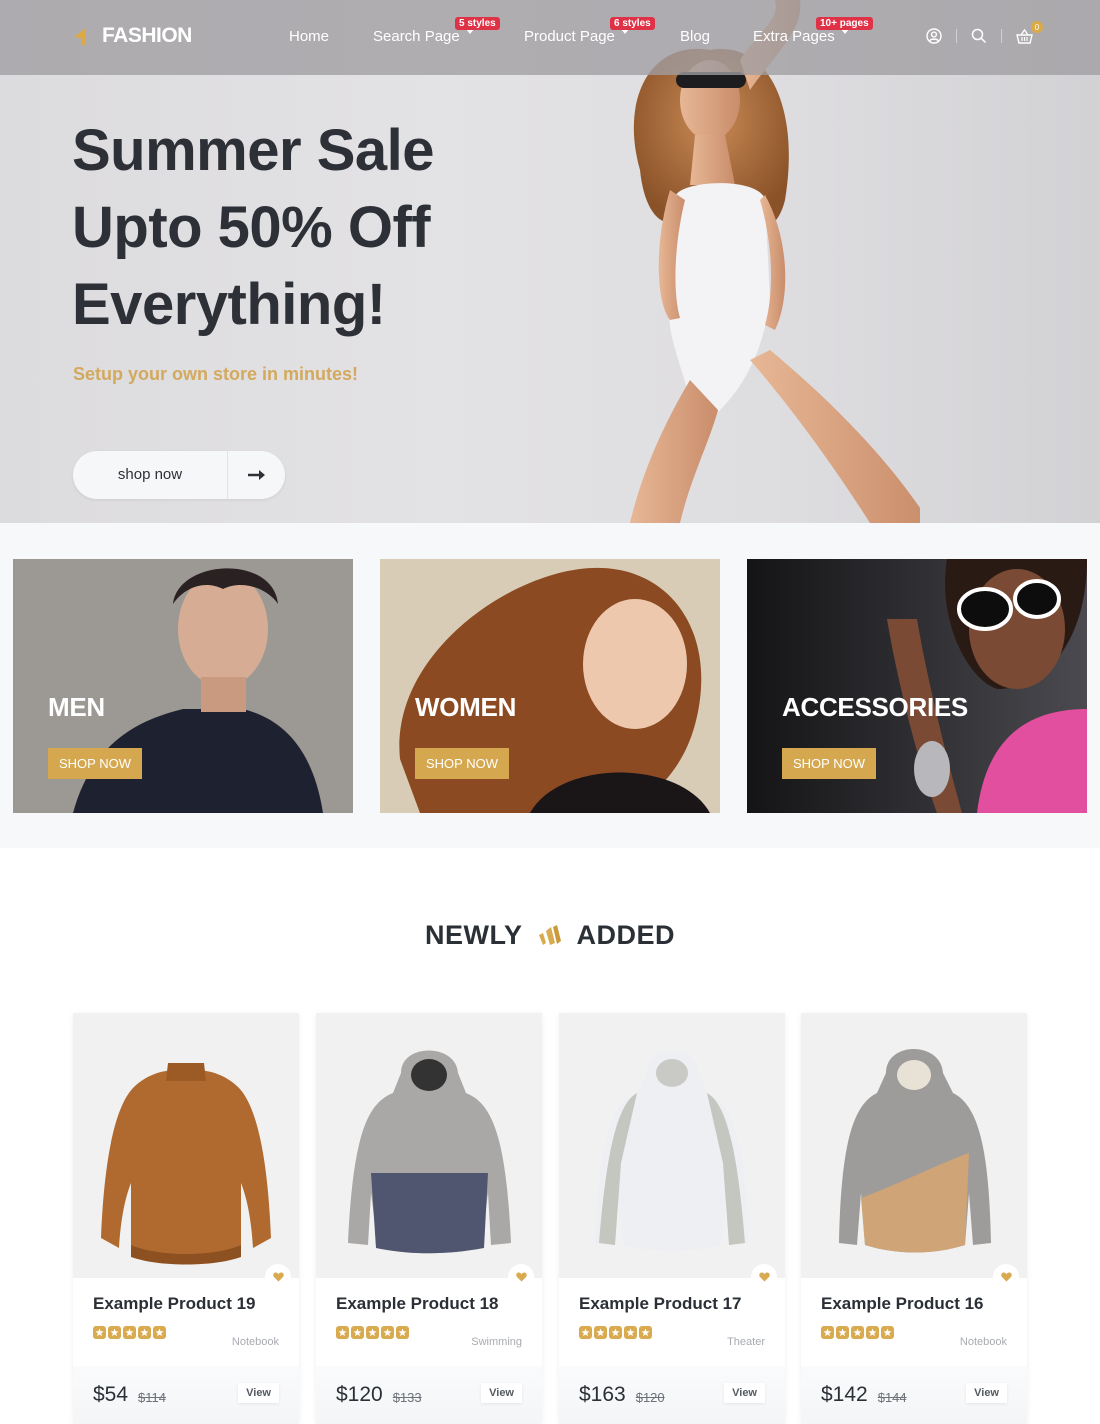 Image resolution: width=1100 pixels, height=1424 pixels. Describe the element at coordinates (914, 1304) in the screenshot. I see `product-name: Example Product 16` at that location.